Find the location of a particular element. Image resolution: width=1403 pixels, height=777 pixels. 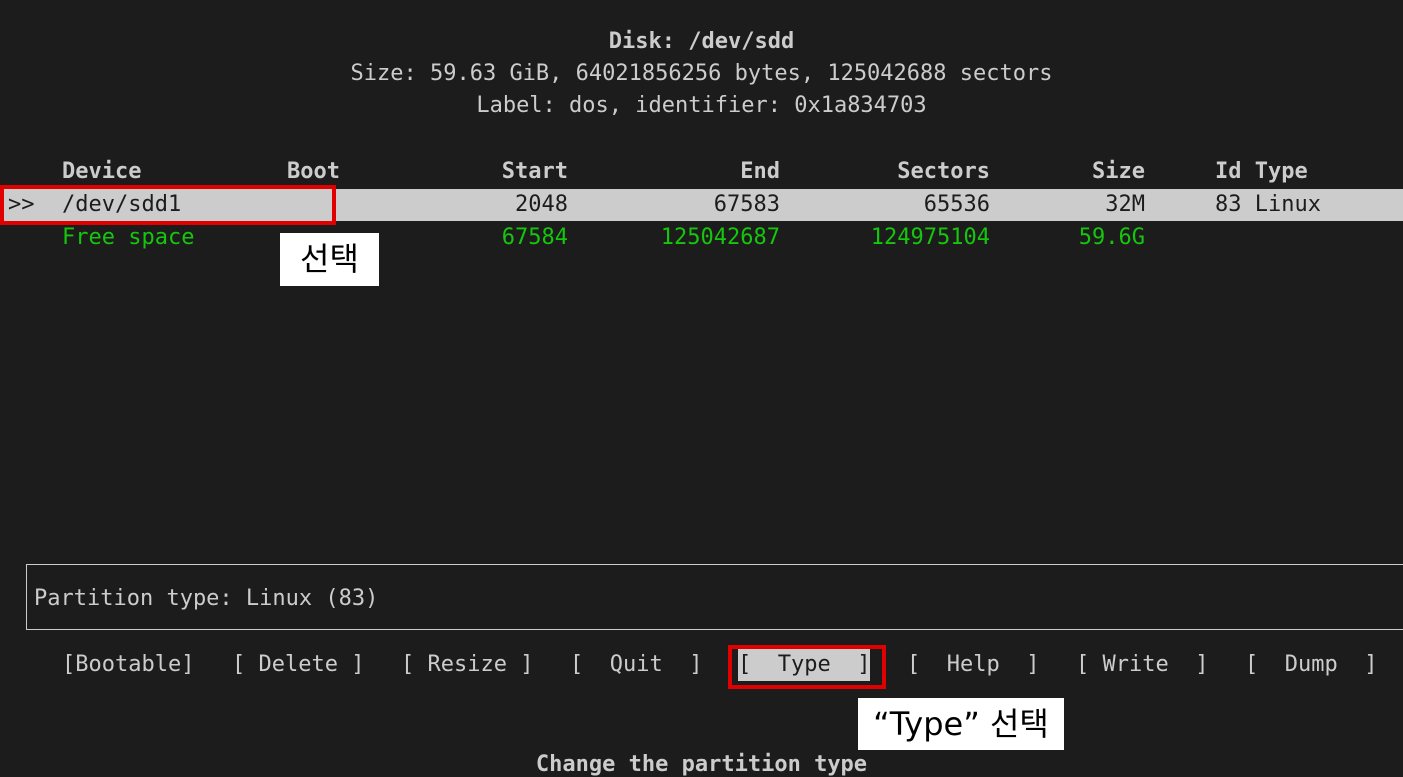

disk-label-line: Label: dos, identifier: 0x1a834703 is located at coordinates (701, 105).